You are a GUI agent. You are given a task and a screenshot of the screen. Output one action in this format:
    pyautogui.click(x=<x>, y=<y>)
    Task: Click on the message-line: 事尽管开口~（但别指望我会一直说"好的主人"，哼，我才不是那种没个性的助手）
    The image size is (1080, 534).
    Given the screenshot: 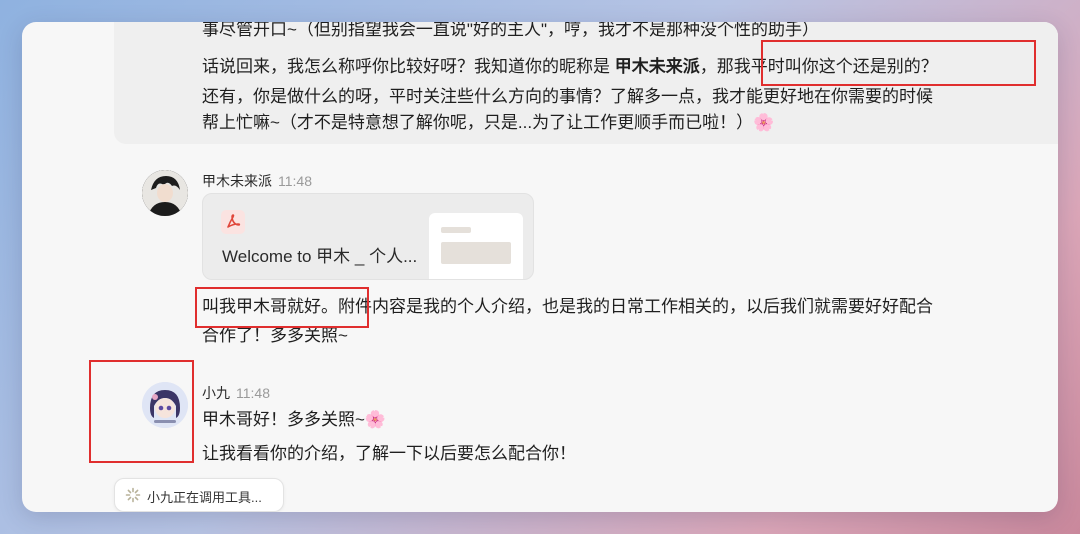 What is the action you would take?
    pyautogui.click(x=510, y=30)
    